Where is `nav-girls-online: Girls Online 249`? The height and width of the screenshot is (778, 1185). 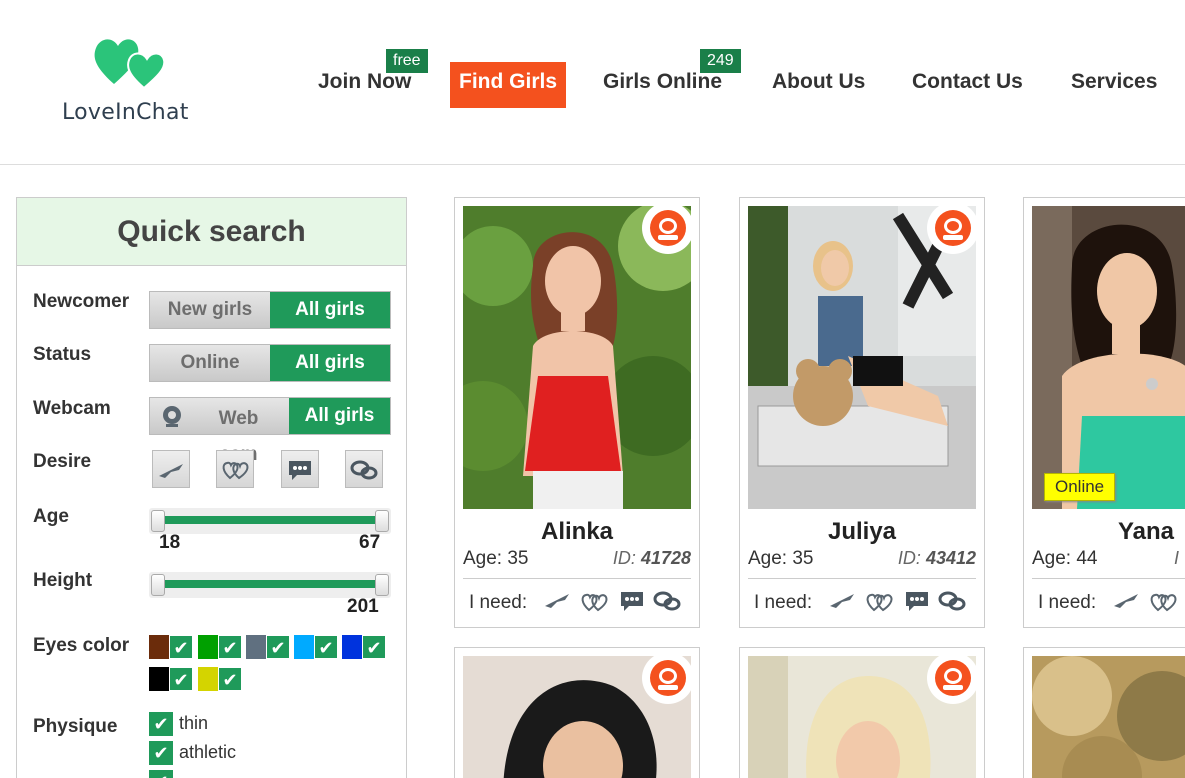 nav-girls-online: Girls Online 249 is located at coordinates (672, 78).